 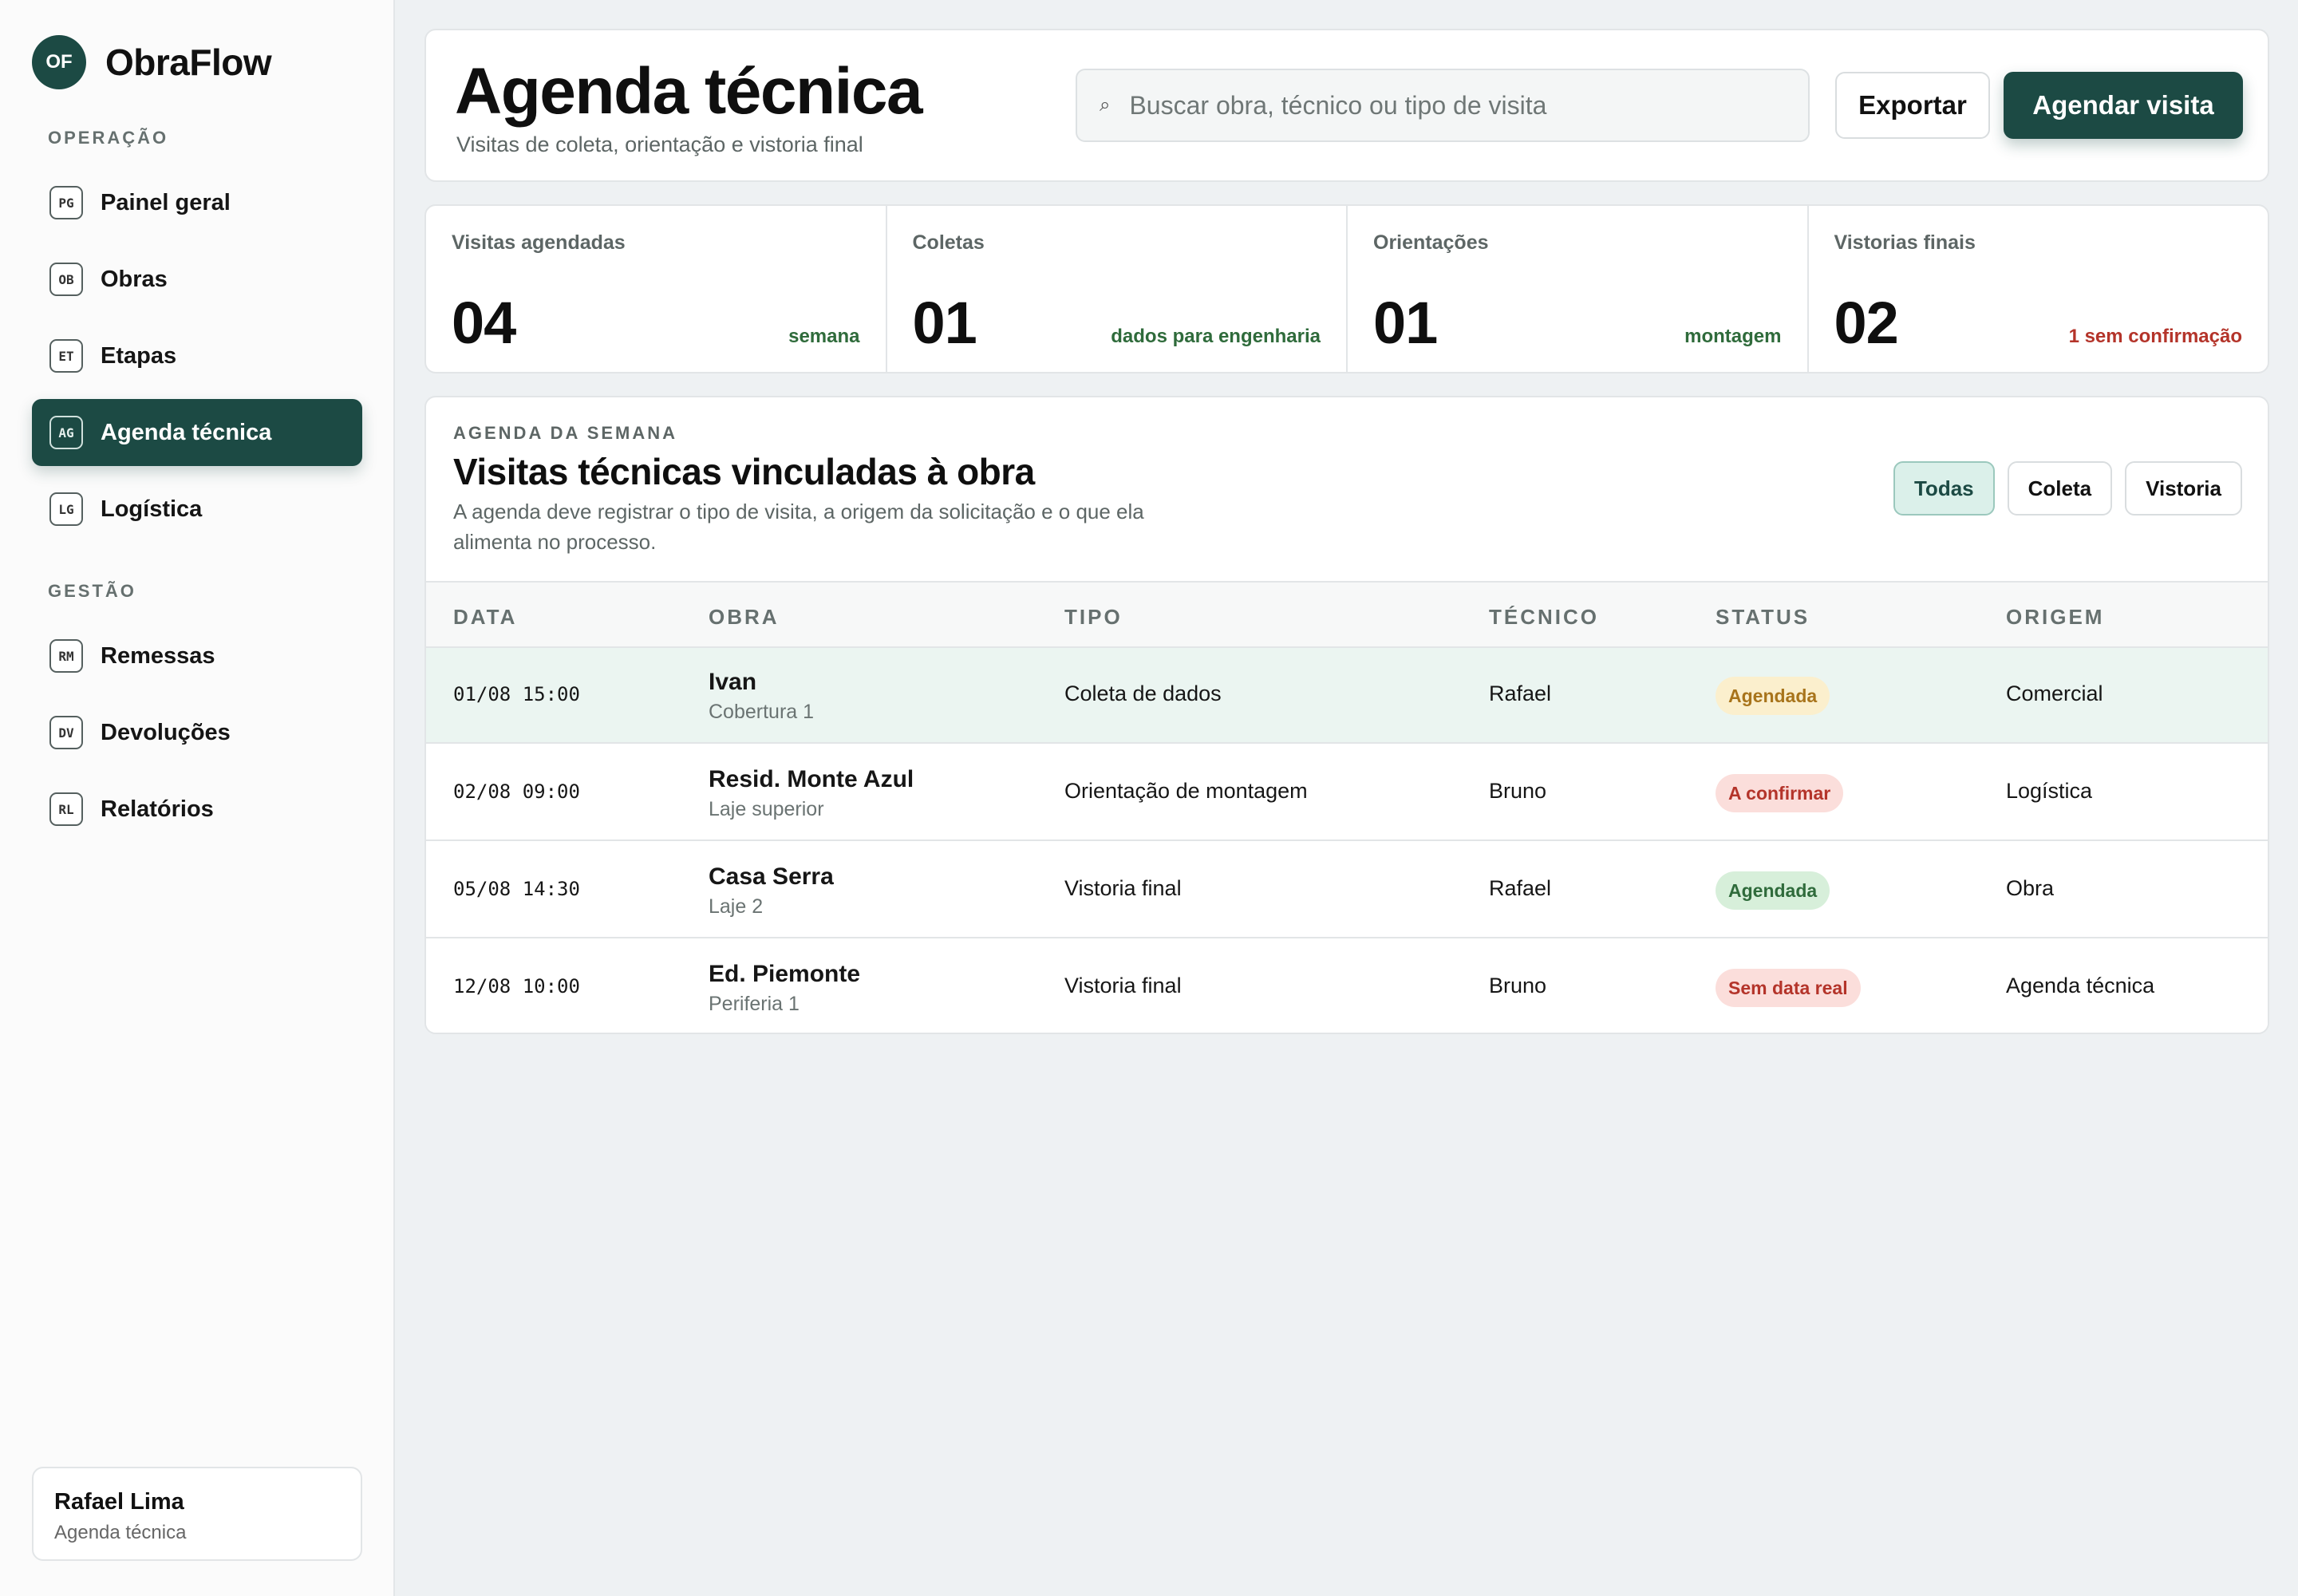 I want to click on sidebar-item-logistica: LG Logística, so click(x=197, y=509).